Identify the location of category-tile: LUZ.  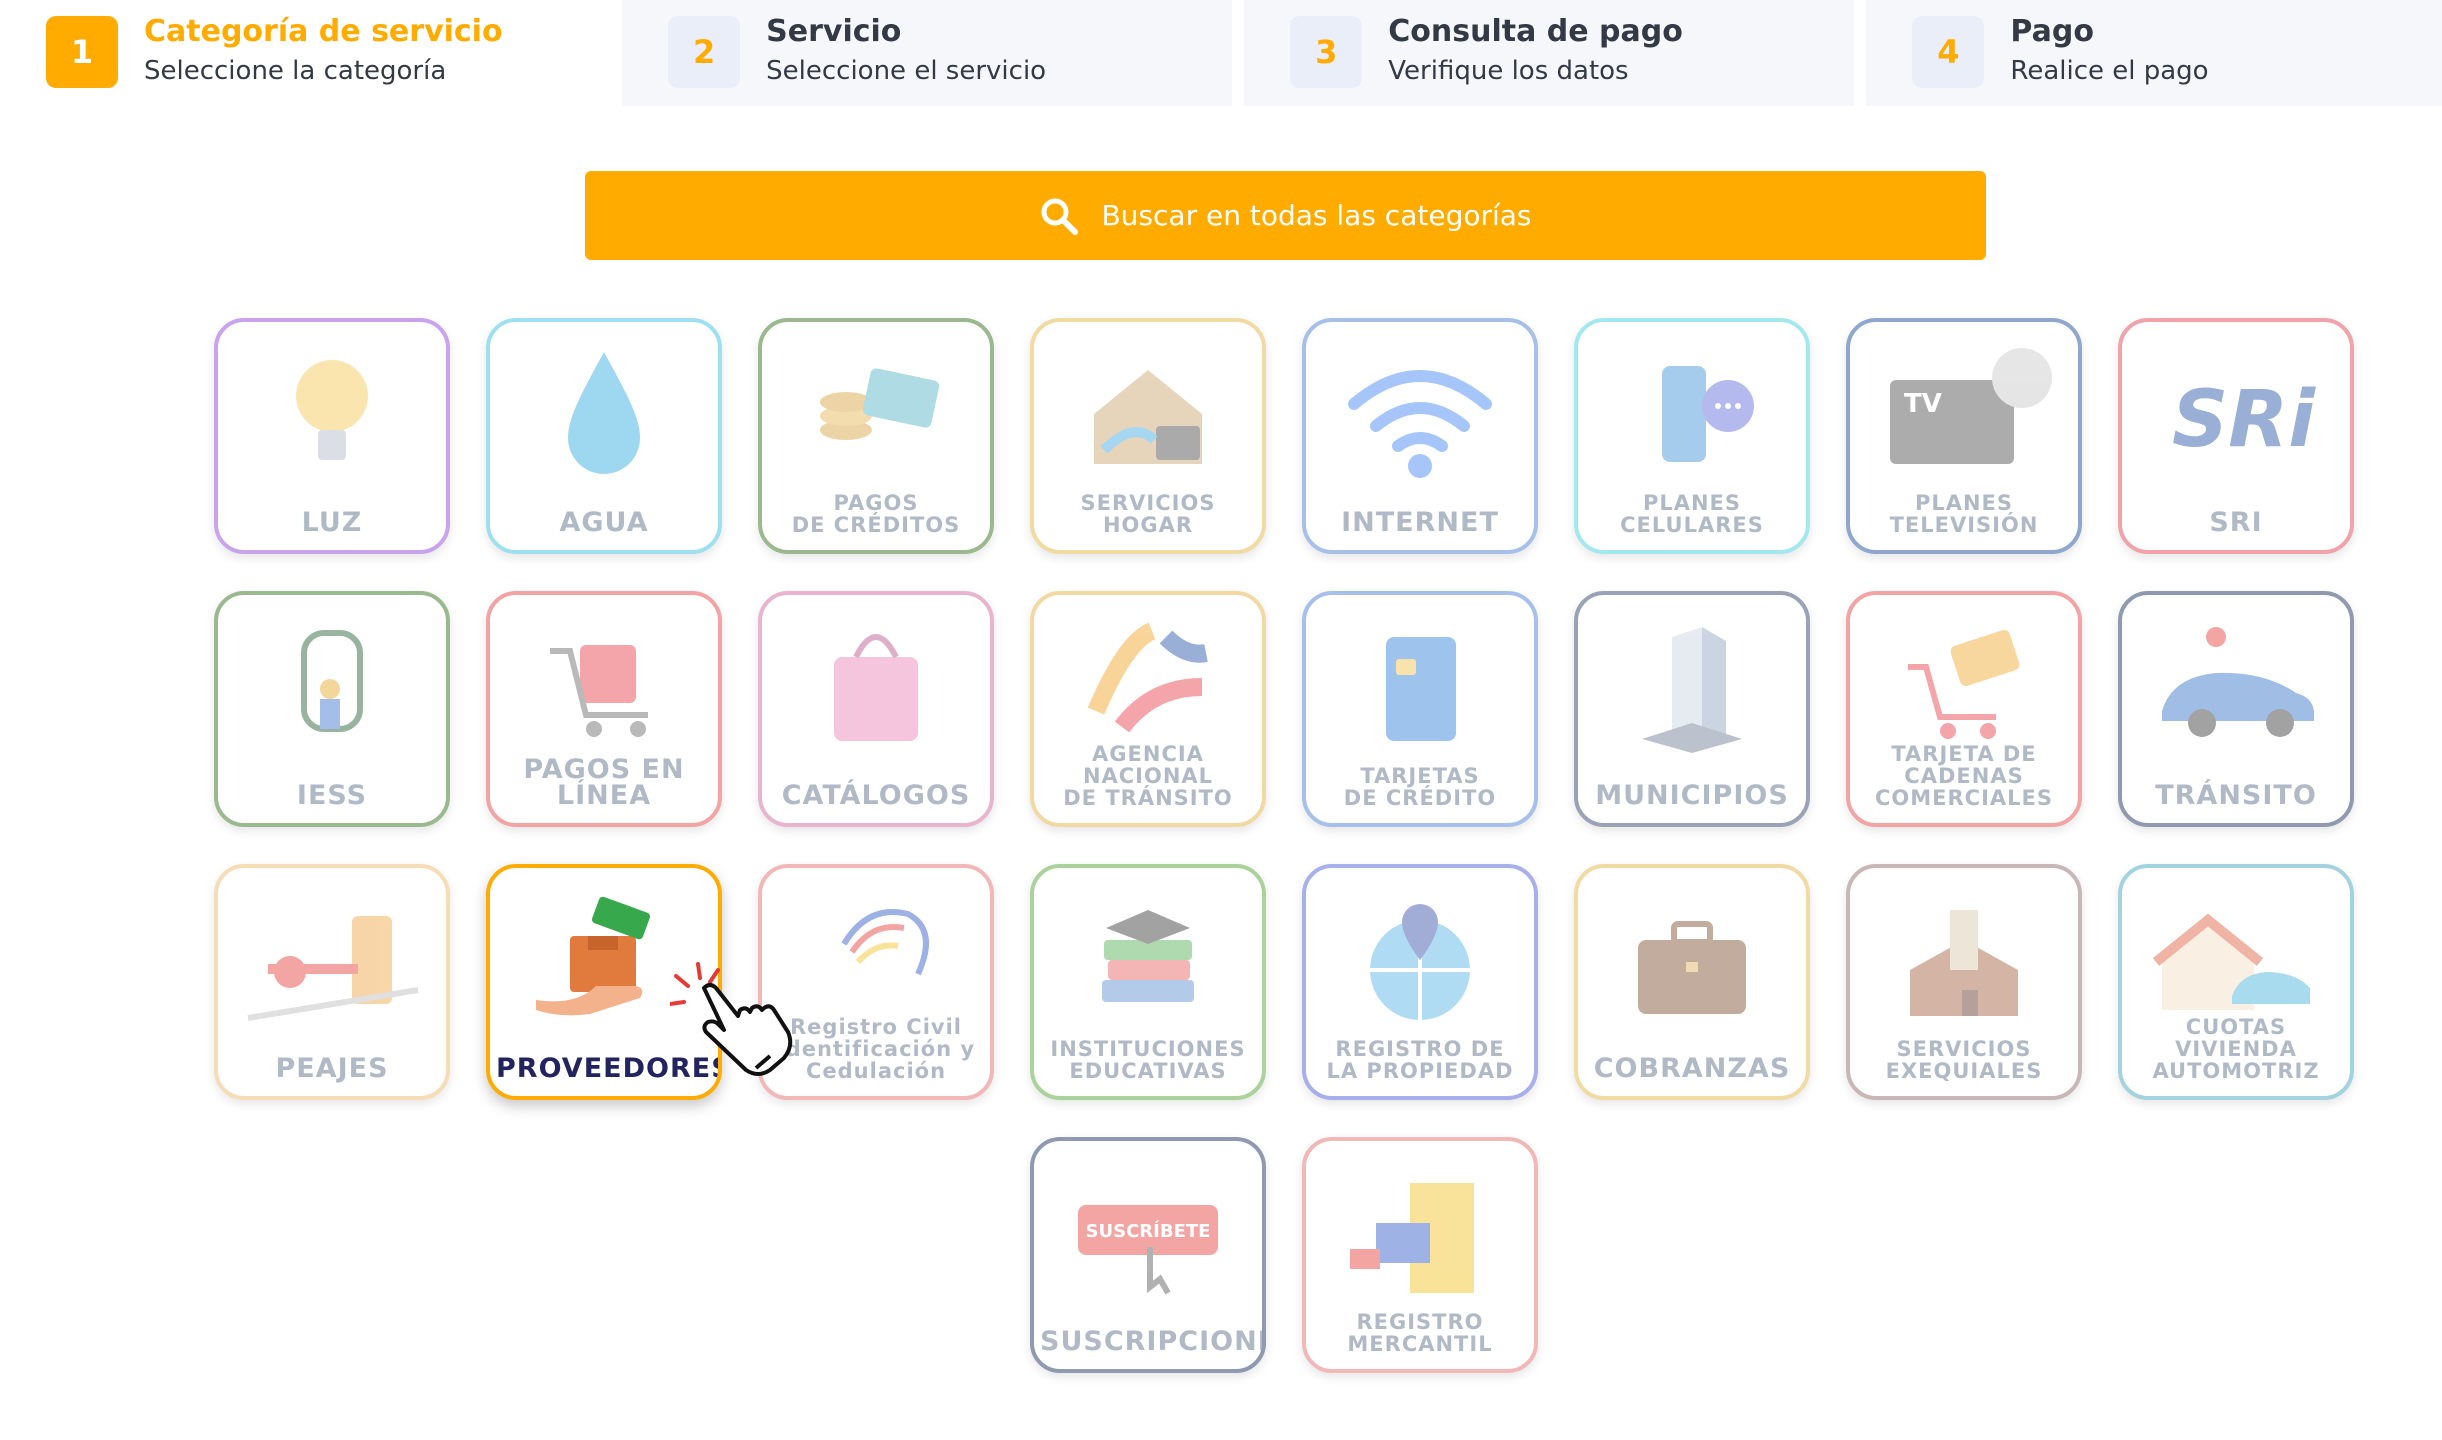
(332, 436).